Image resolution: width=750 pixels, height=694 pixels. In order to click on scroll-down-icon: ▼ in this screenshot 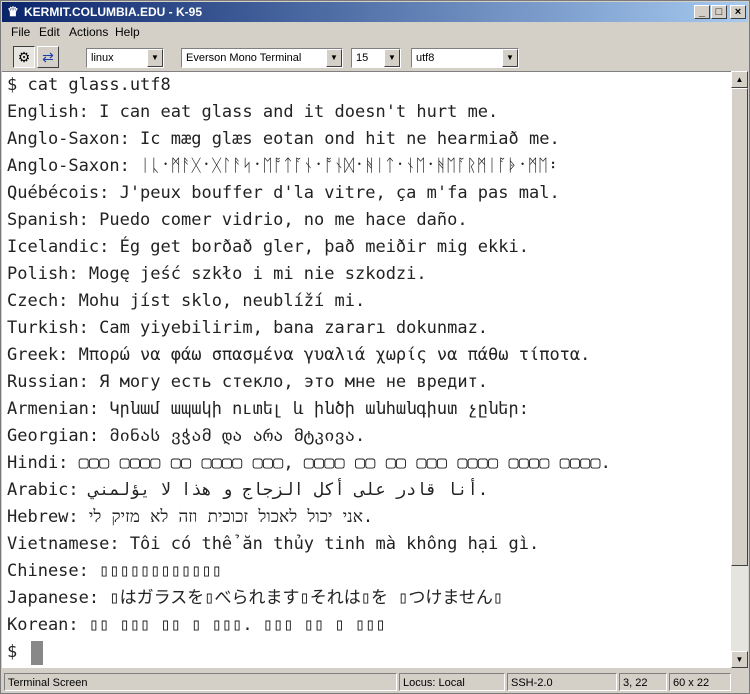, I will do `click(739, 659)`.